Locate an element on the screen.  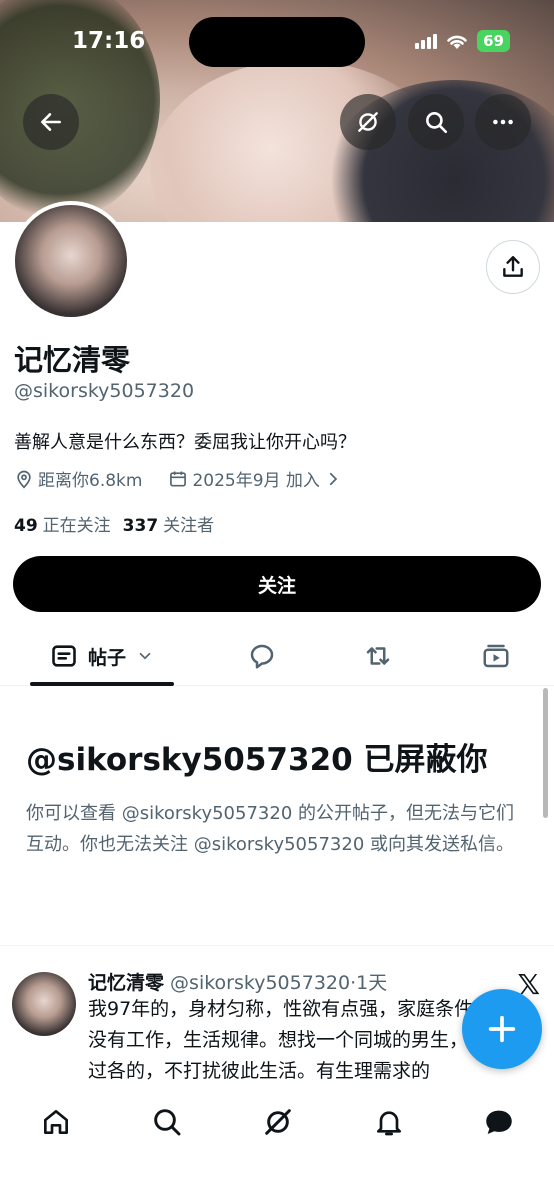
profile-meta: 距离你6.8km 2025年9月 加入 is located at coordinates (178, 478).